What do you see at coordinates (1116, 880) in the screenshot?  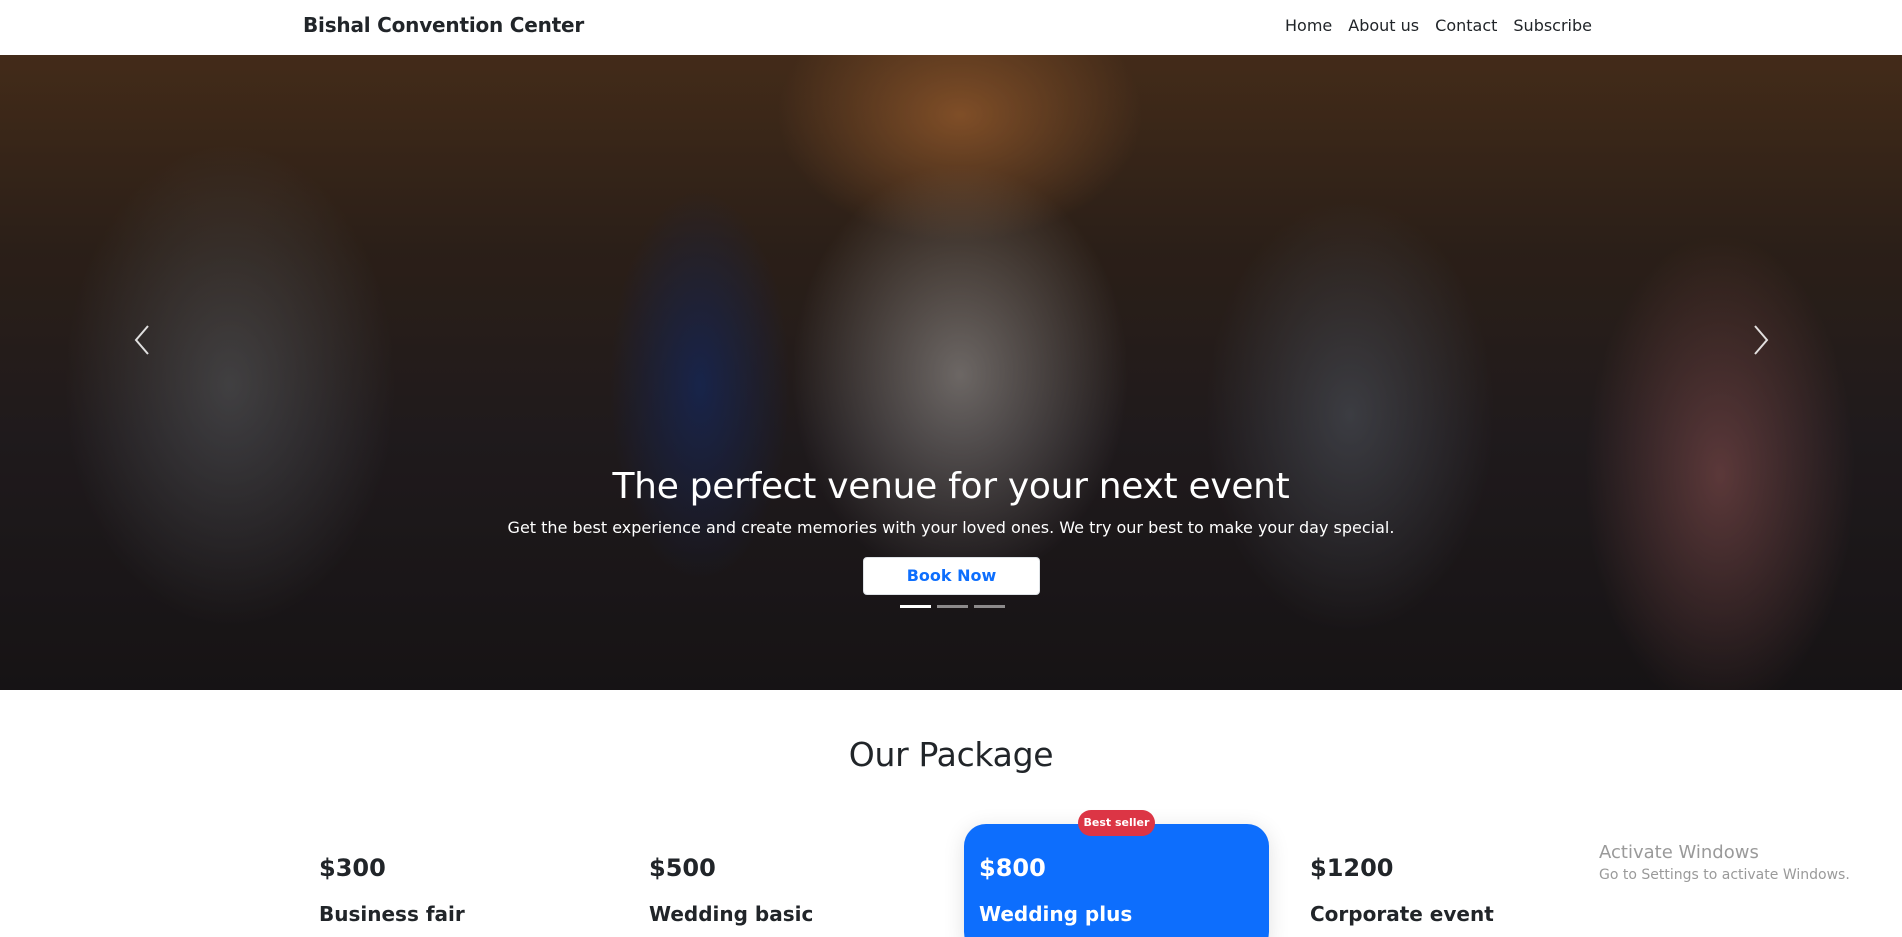 I see `package-card-wedding-plus: $800 Wedding plus` at bounding box center [1116, 880].